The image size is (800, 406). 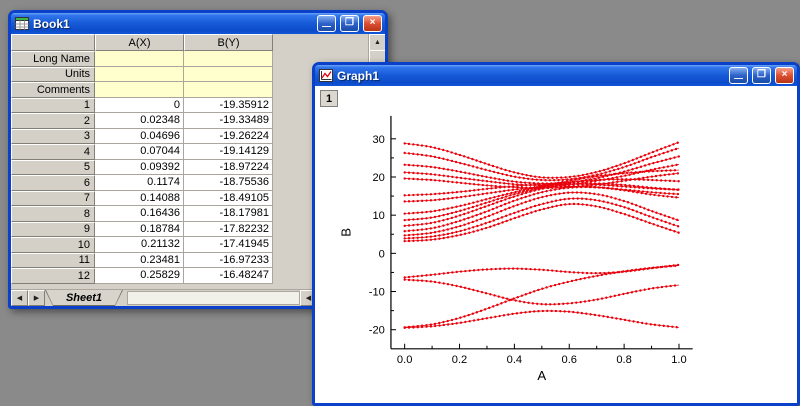 I want to click on data-cell: -19.33489, so click(x=228, y=121).